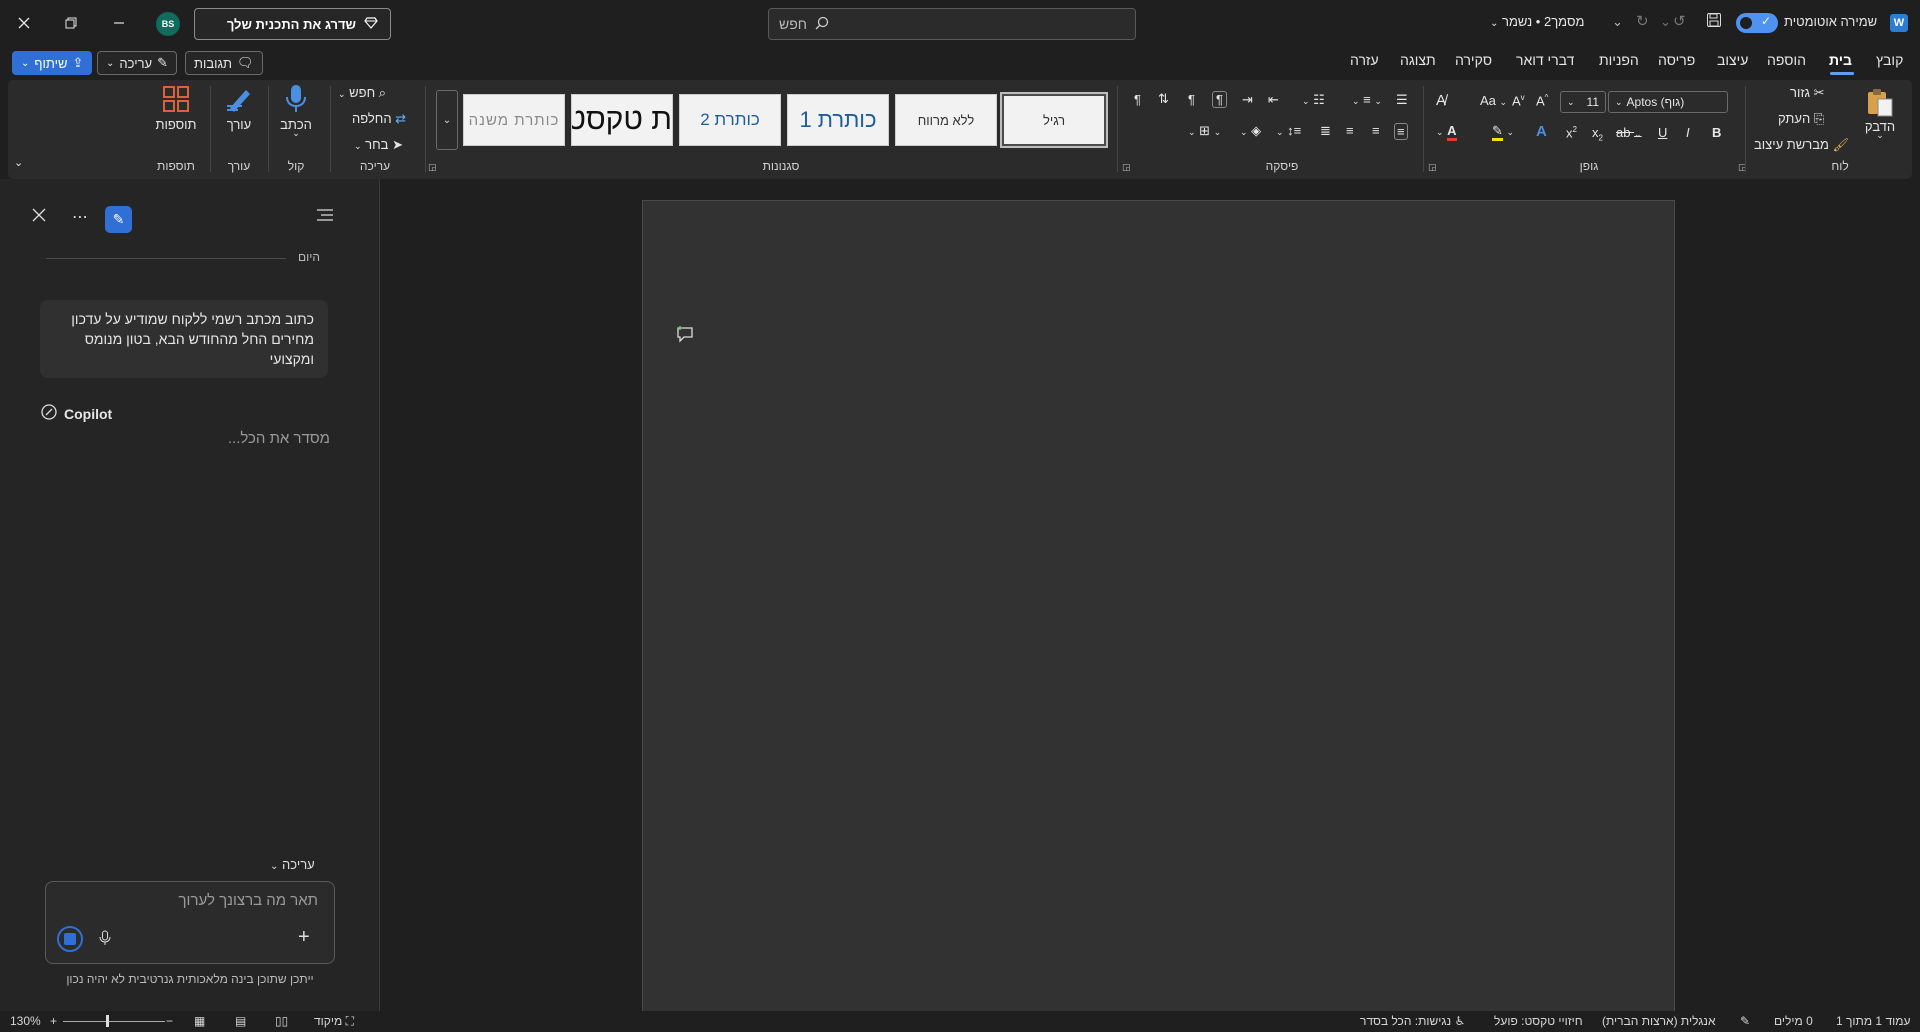 The width and height of the screenshot is (1920, 1032). Describe the element at coordinates (1716, 132) in the screenshot. I see `bold-button: B` at that location.